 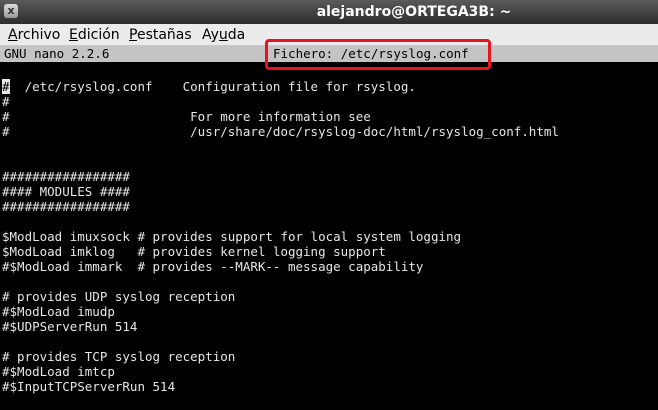 I want to click on nano-filename: Fichero: /etc/rsyslog.conf, so click(x=371, y=53).